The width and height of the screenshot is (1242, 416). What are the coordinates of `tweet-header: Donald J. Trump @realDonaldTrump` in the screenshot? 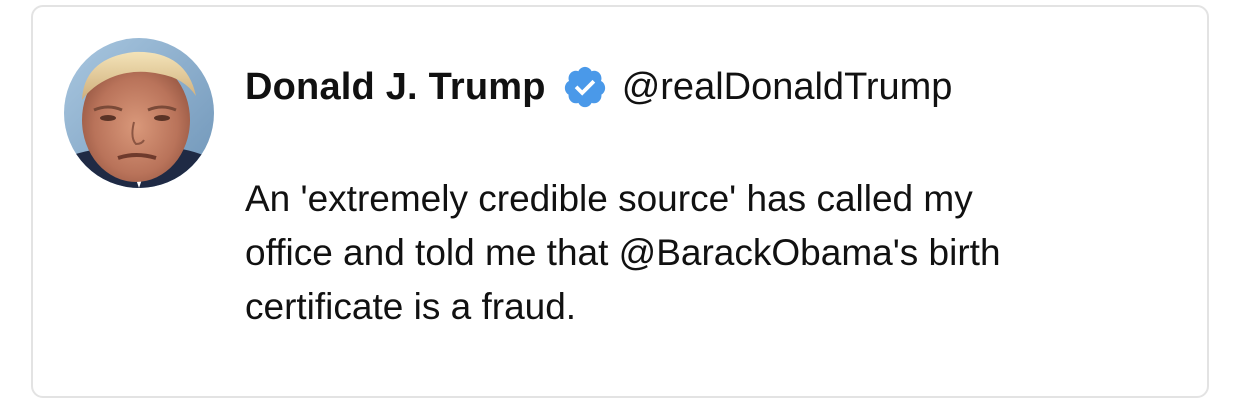 It's located at (598, 87).